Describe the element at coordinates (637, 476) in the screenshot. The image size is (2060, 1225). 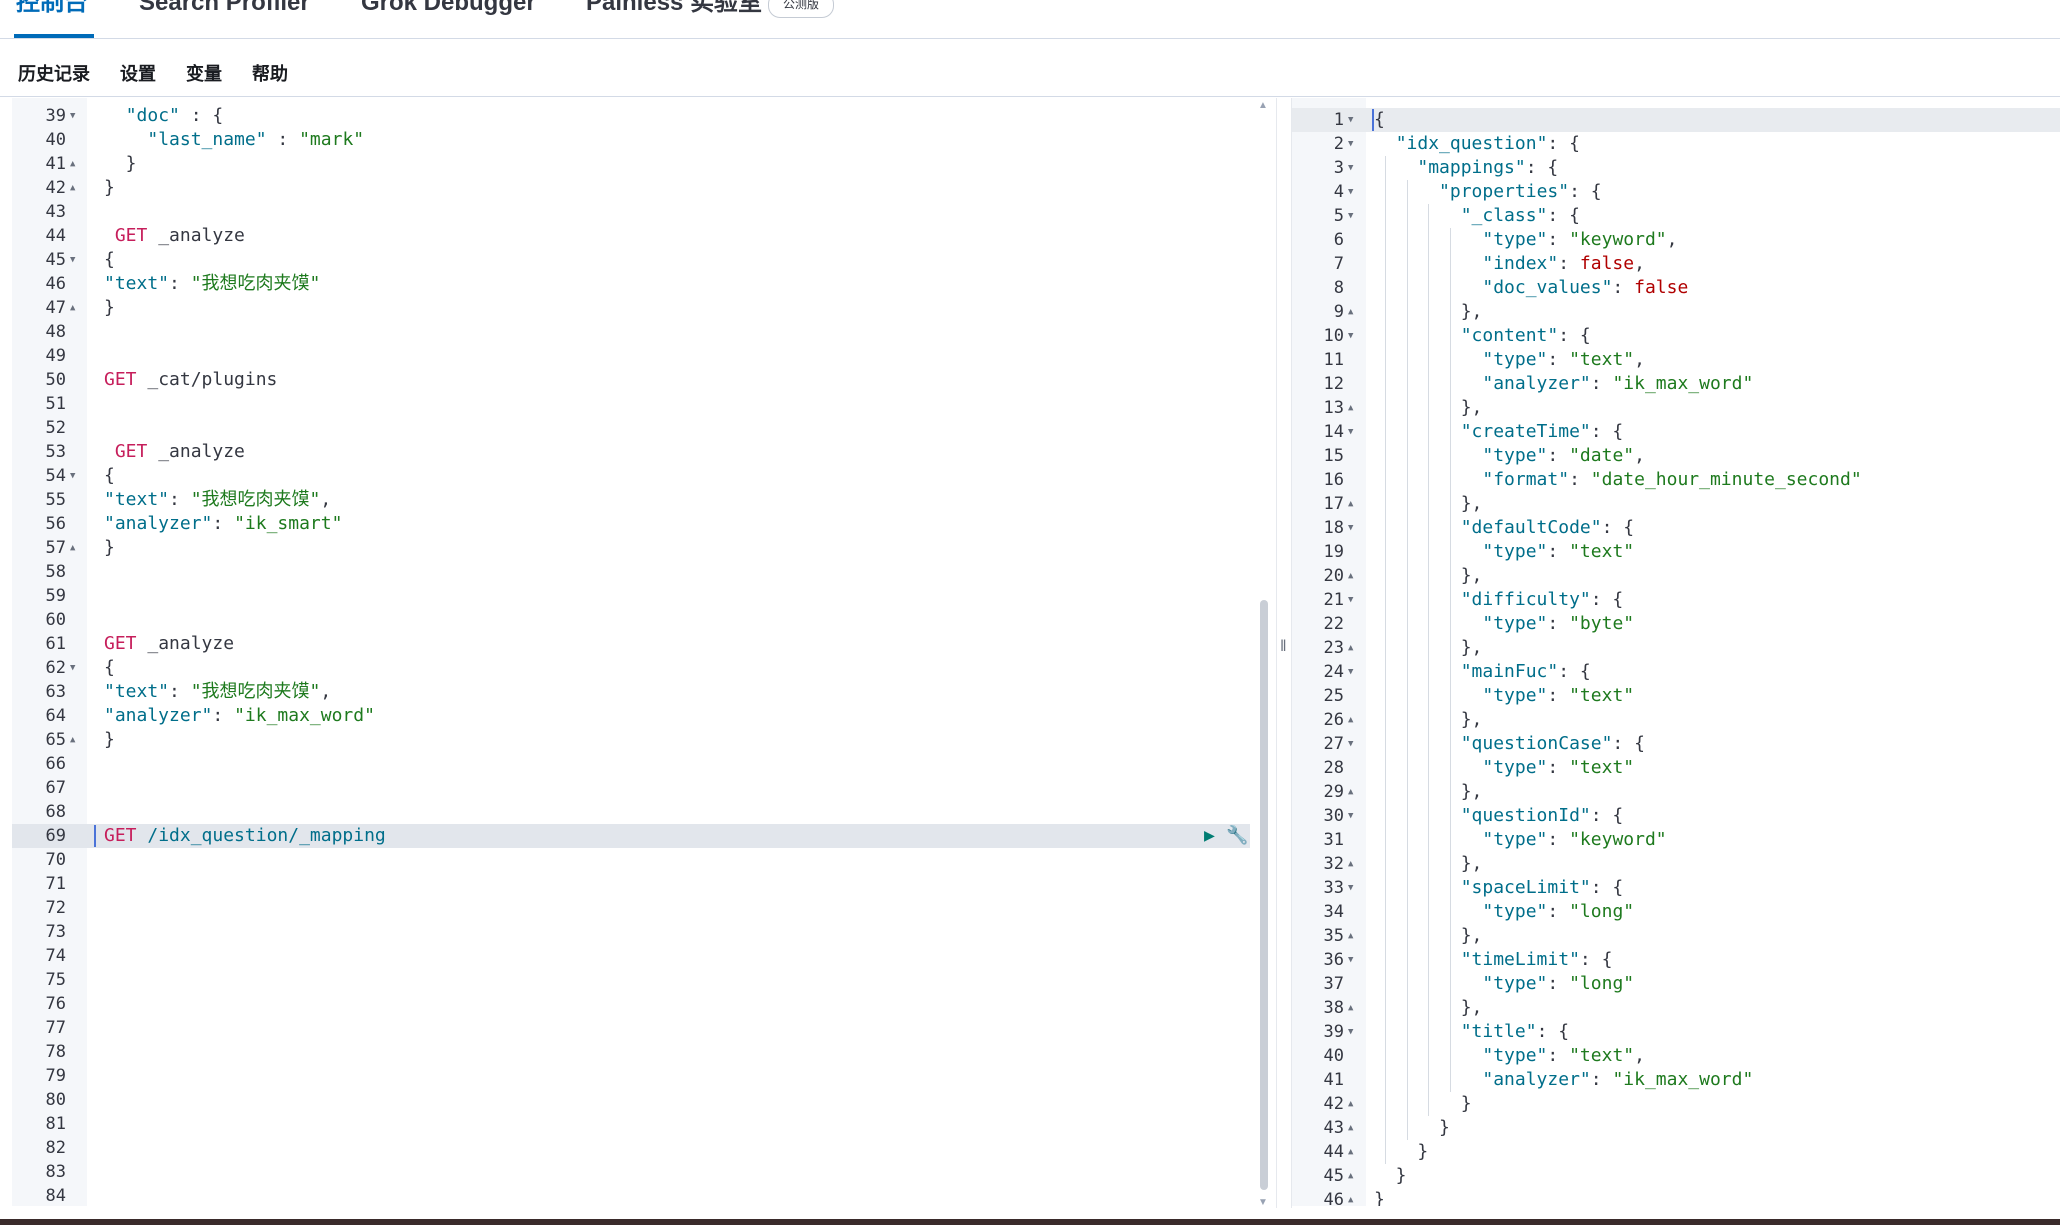
I see `request-line: 54 ▼ {` at that location.